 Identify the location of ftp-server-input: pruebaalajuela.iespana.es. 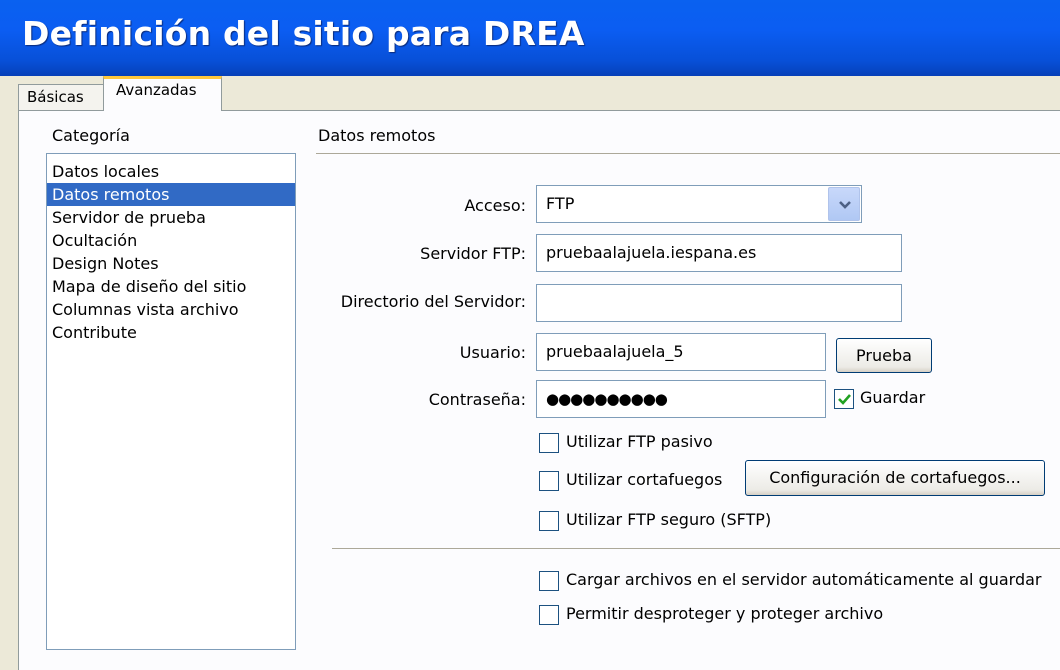
(719, 253).